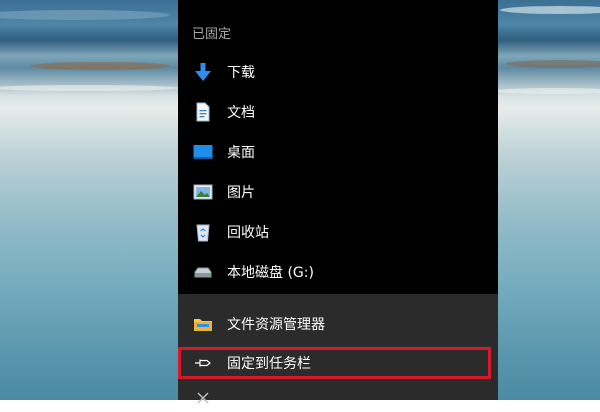 The width and height of the screenshot is (600, 412). What do you see at coordinates (248, 233) in the screenshot?
I see `pinned-item-label: 回收站` at bounding box center [248, 233].